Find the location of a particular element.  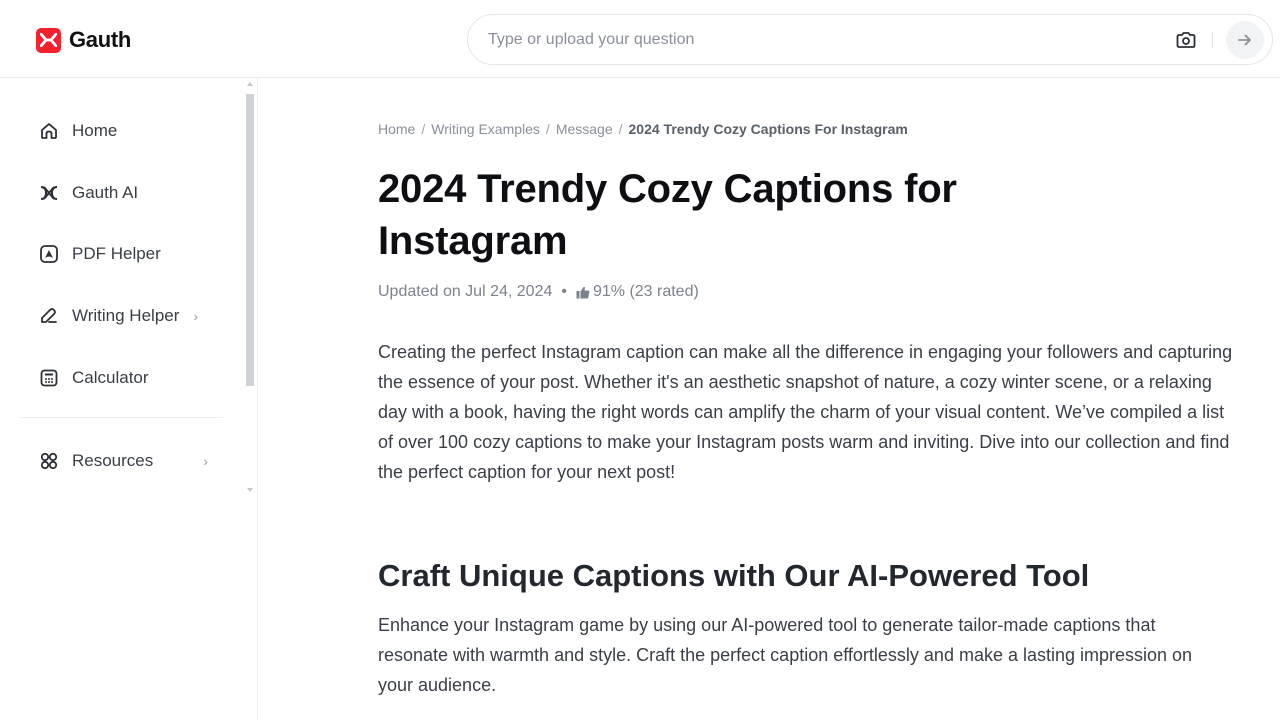

gauth-ai-icon is located at coordinates (49, 193).